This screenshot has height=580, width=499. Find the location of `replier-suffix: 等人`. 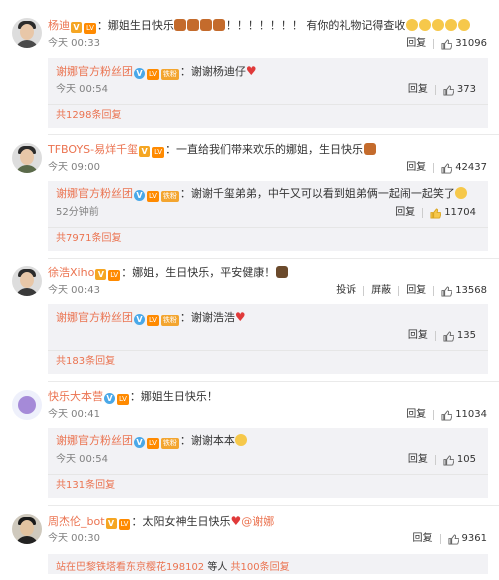

replier-suffix: 等人 is located at coordinates (217, 567).